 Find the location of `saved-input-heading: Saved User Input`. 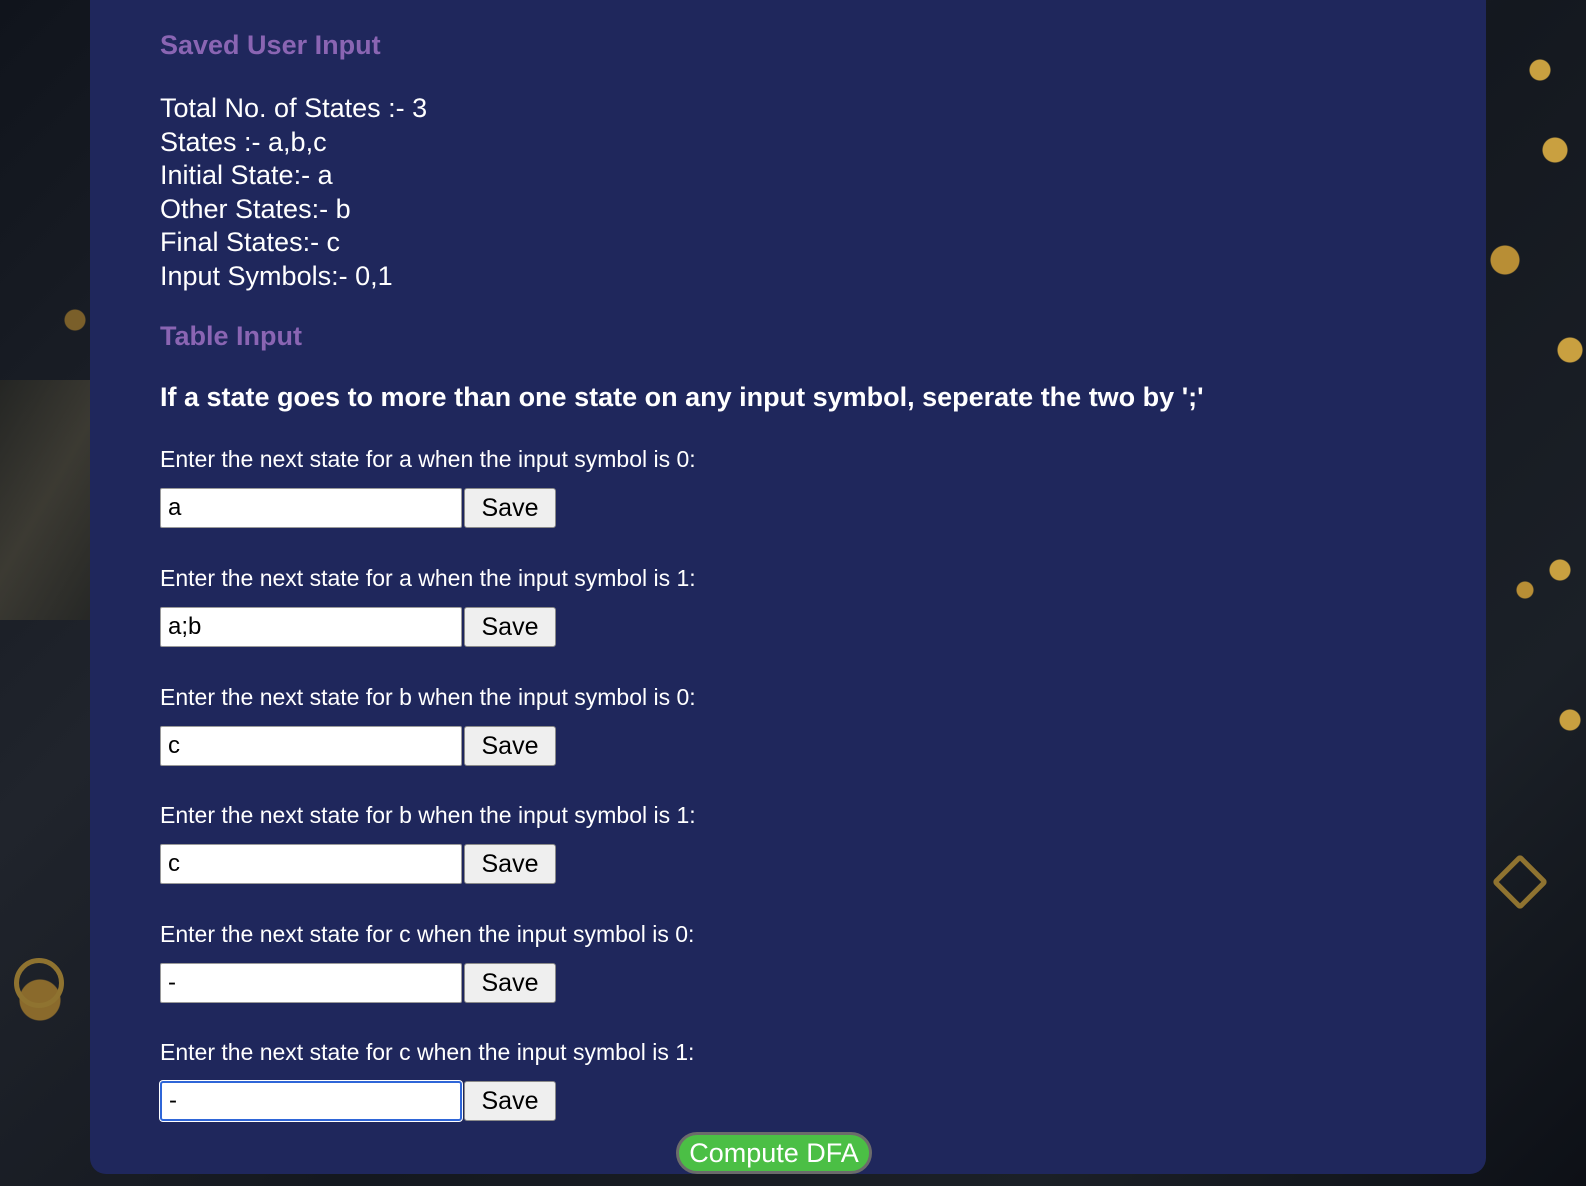

saved-input-heading: Saved User Input is located at coordinates (270, 45).